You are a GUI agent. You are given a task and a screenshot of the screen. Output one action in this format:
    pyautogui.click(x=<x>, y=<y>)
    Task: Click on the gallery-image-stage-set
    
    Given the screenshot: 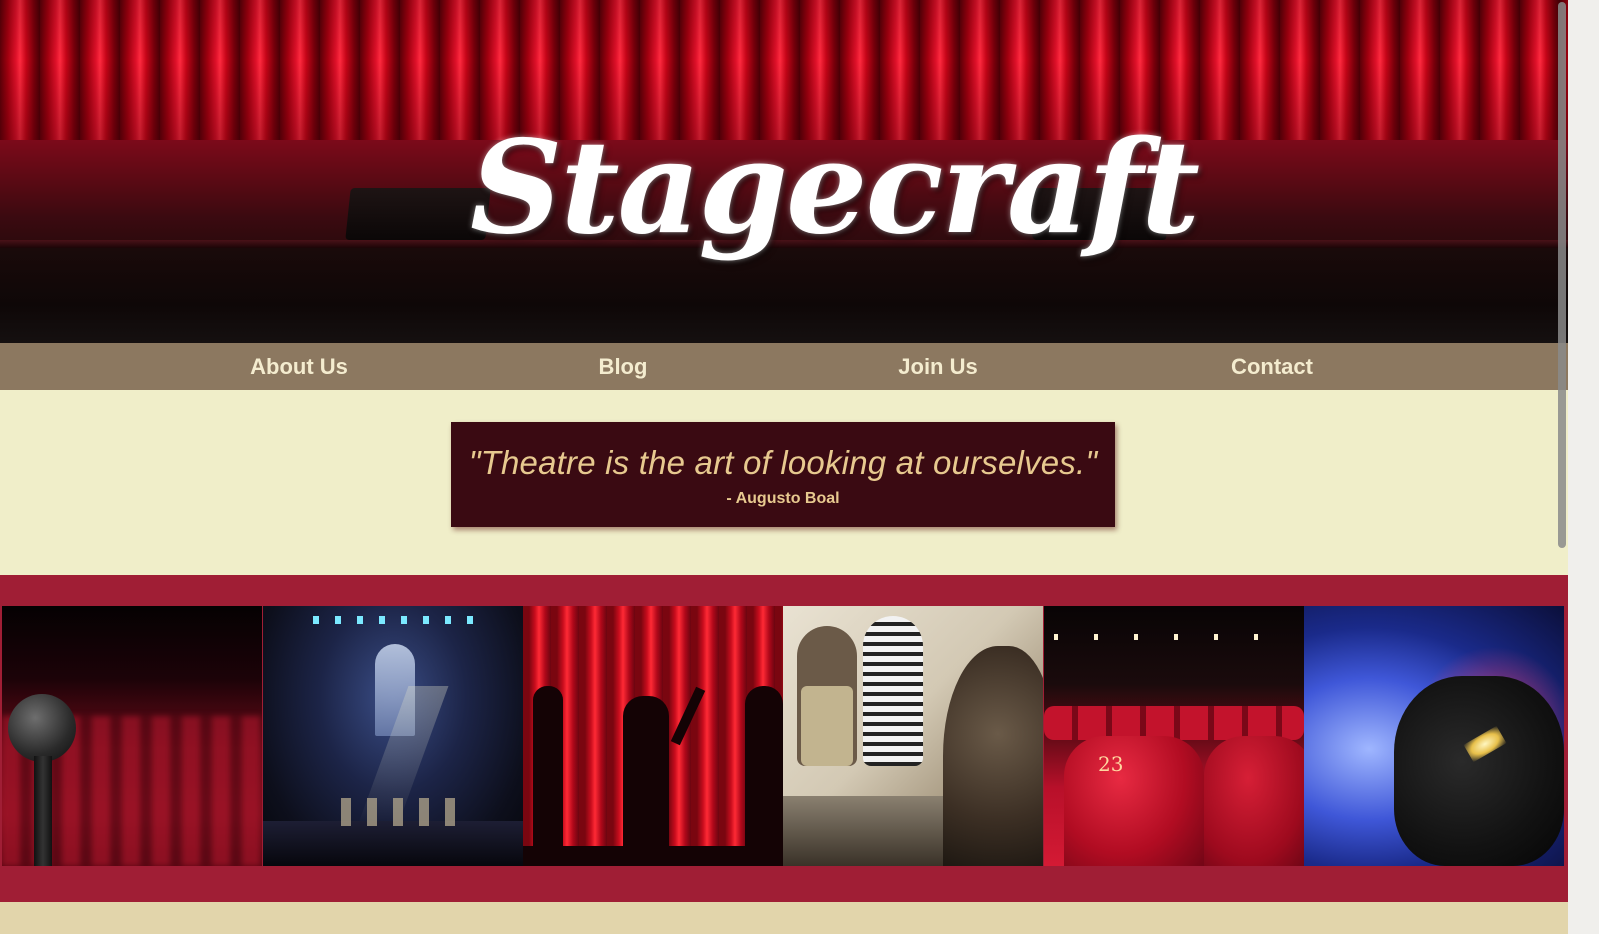 What is the action you would take?
    pyautogui.click(x=393, y=736)
    